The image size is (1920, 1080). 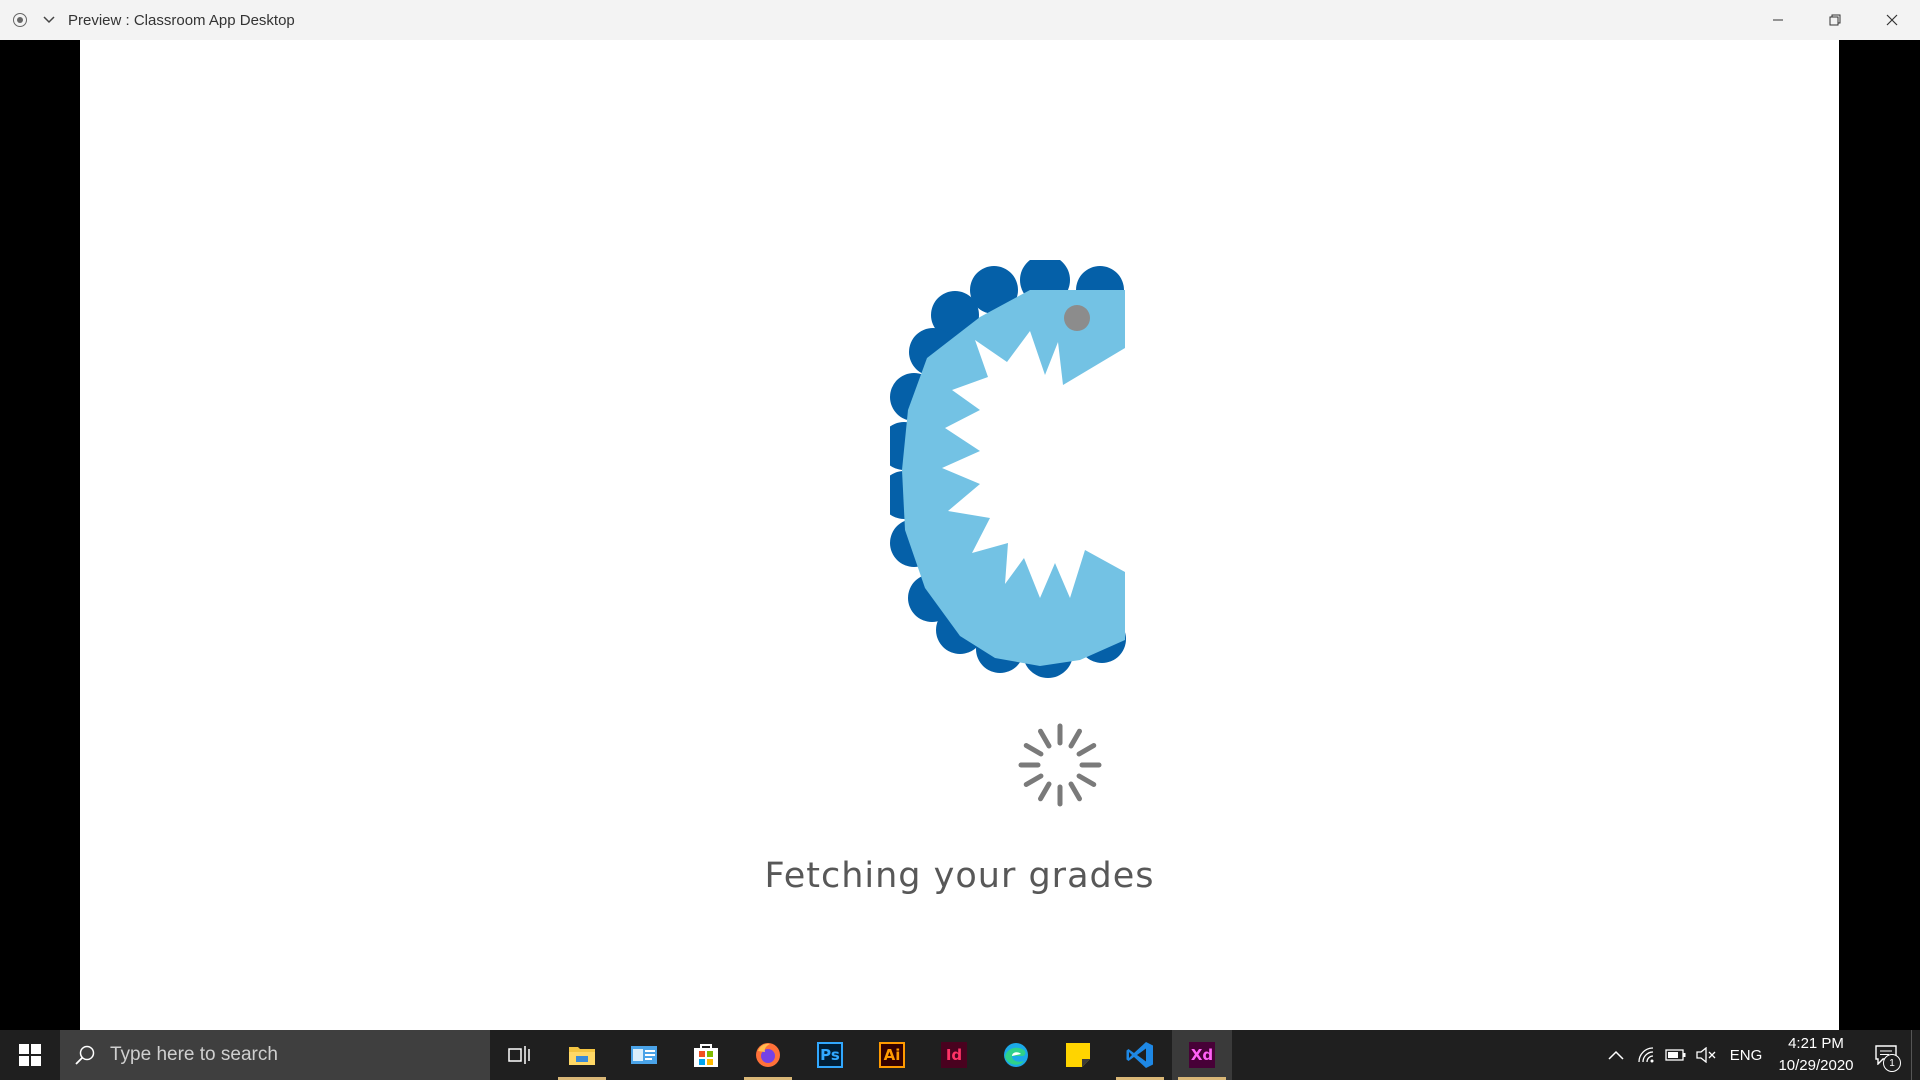 I want to click on store-icon, so click(x=706, y=1055).